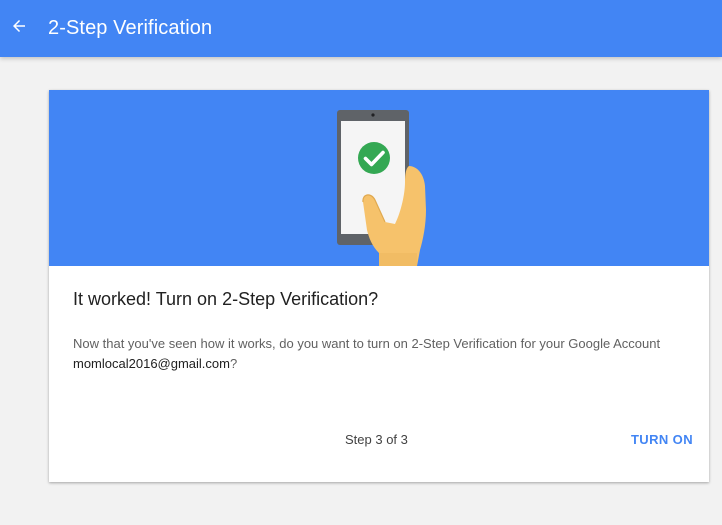 The image size is (722, 525). What do you see at coordinates (233, 363) in the screenshot?
I see `description-suffix: ?` at bounding box center [233, 363].